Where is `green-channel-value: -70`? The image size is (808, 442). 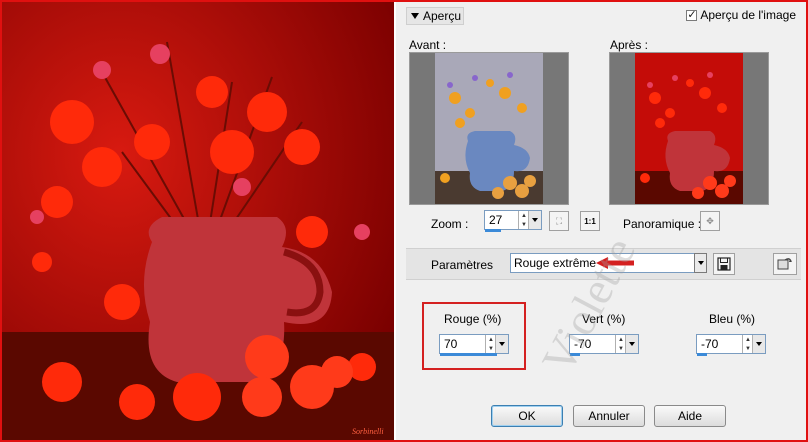 green-channel-value: -70 is located at coordinates (583, 344).